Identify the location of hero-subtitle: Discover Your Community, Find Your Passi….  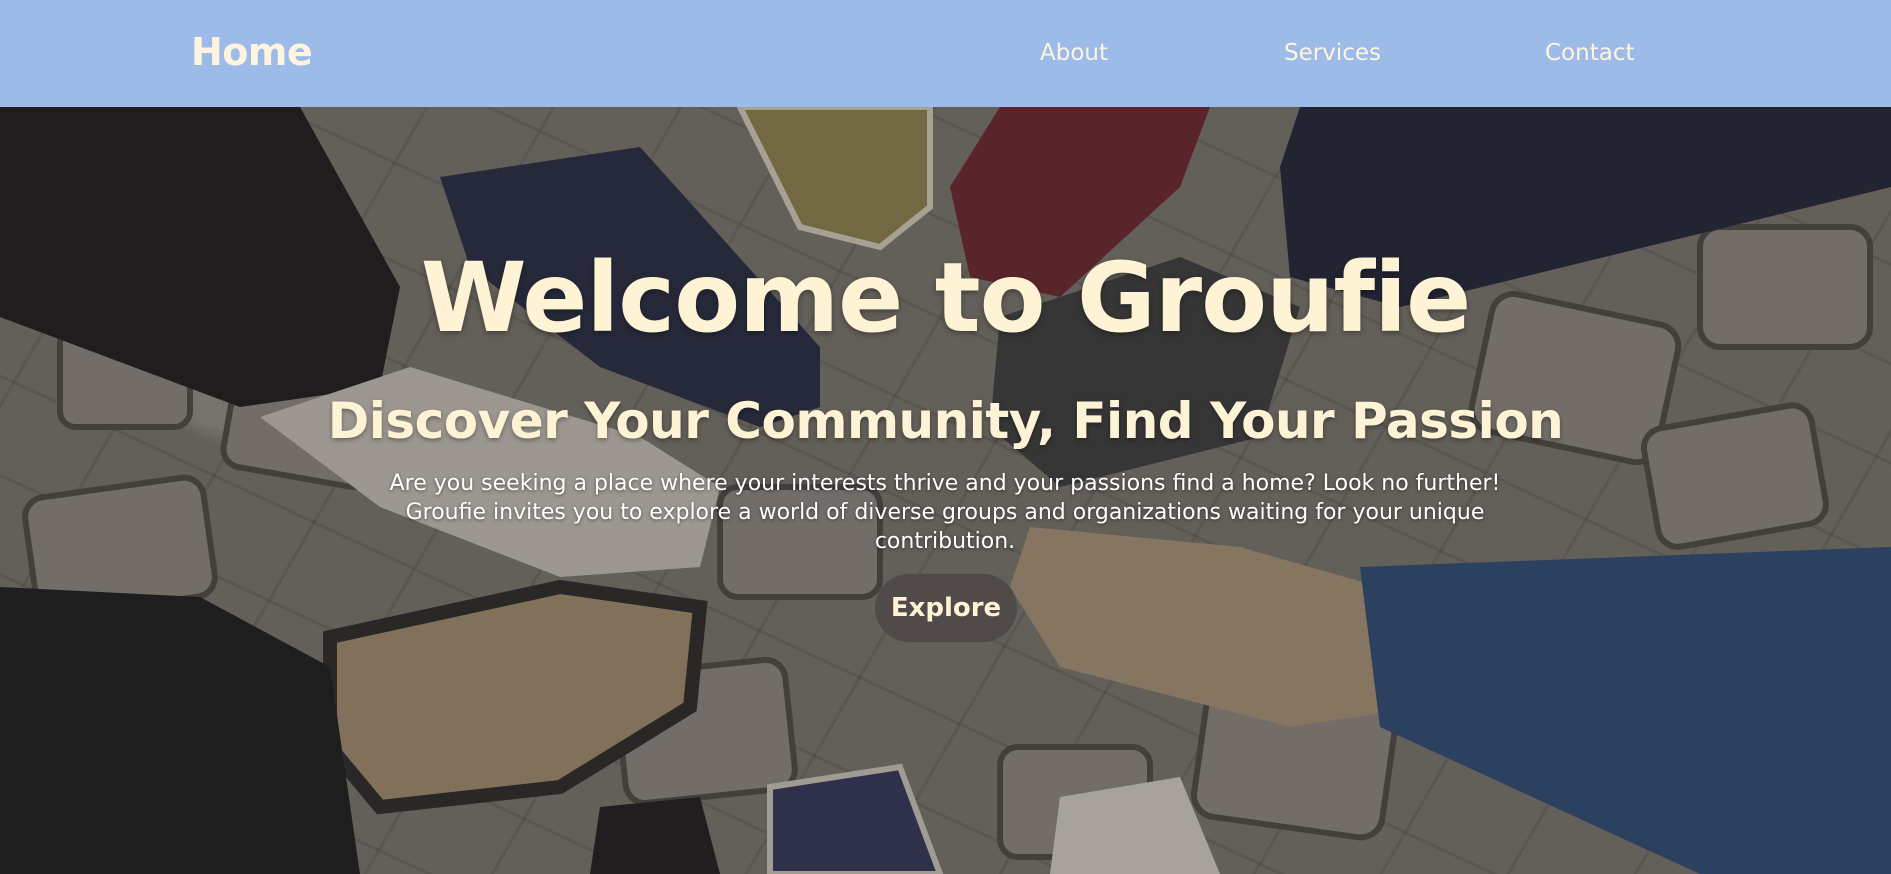
(945, 421).